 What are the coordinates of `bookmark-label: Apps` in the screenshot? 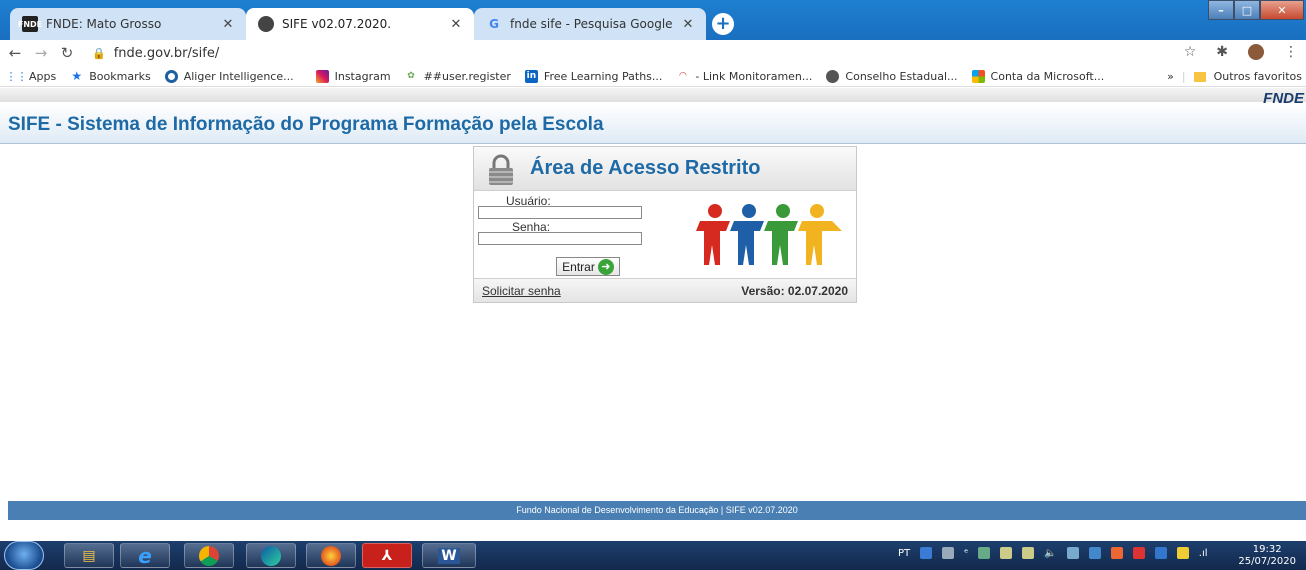 It's located at (43, 76).